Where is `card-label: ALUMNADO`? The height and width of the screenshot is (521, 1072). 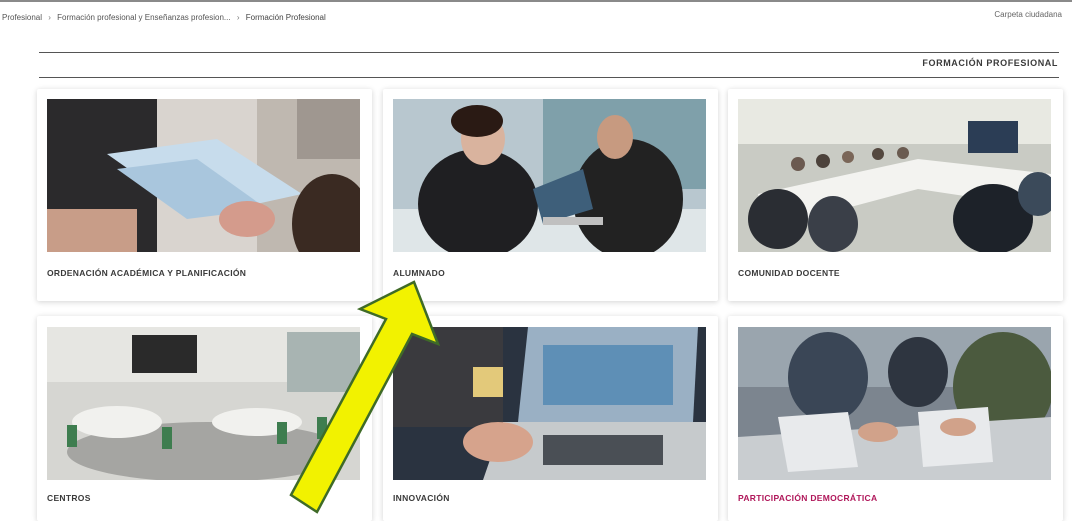
card-label: ALUMNADO is located at coordinates (419, 273).